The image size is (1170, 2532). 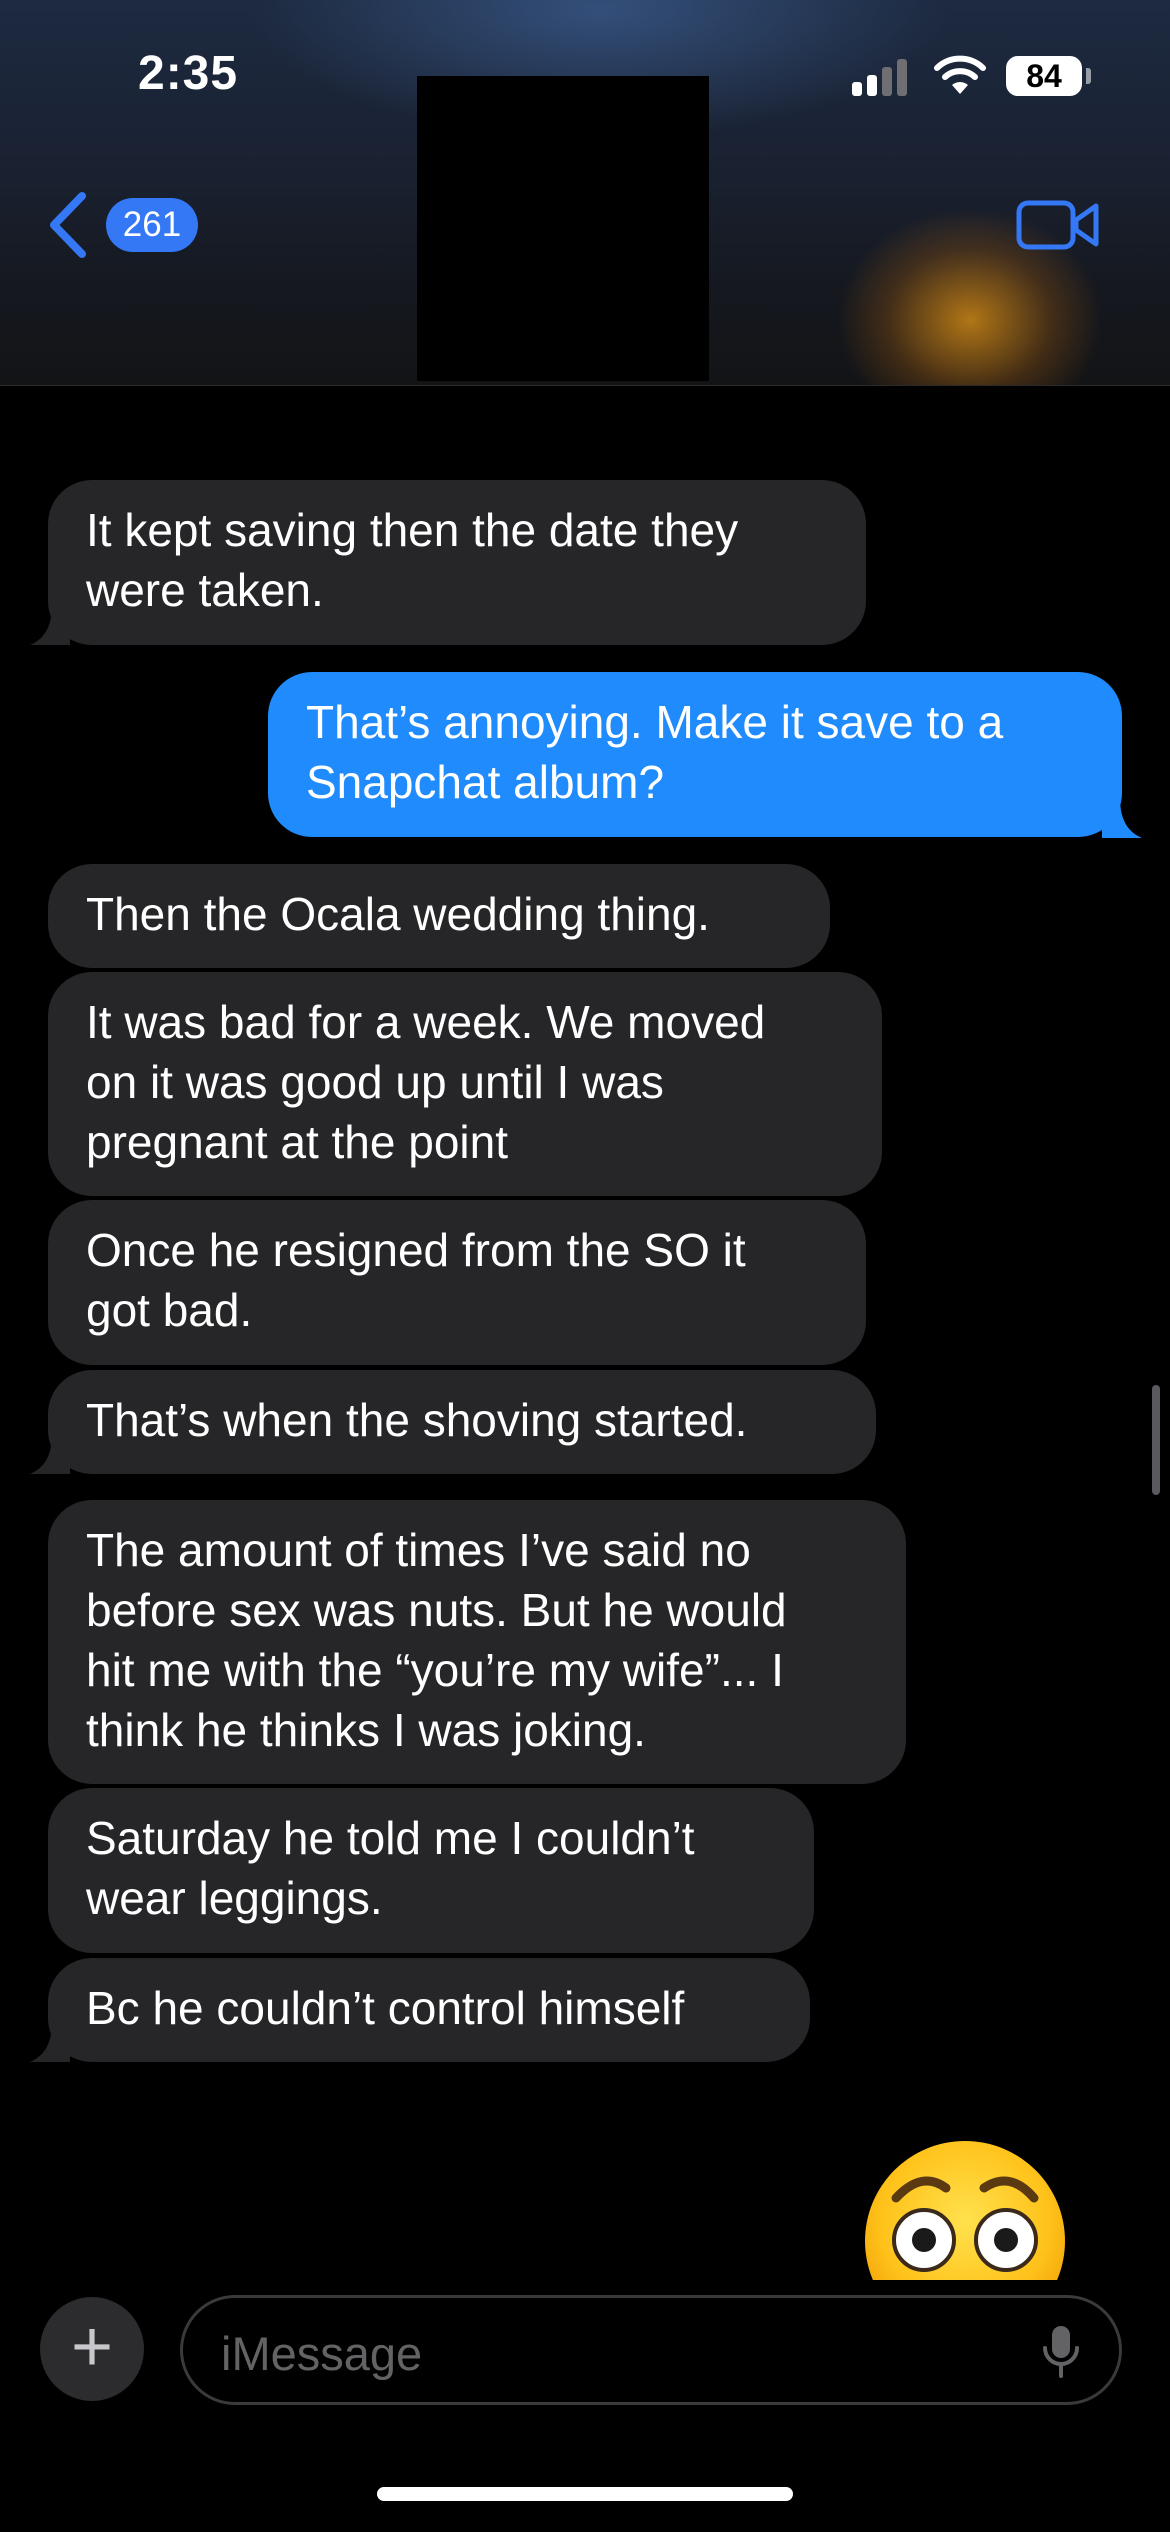 What do you see at coordinates (1156, 1440) in the screenshot?
I see `scroll-indicator` at bounding box center [1156, 1440].